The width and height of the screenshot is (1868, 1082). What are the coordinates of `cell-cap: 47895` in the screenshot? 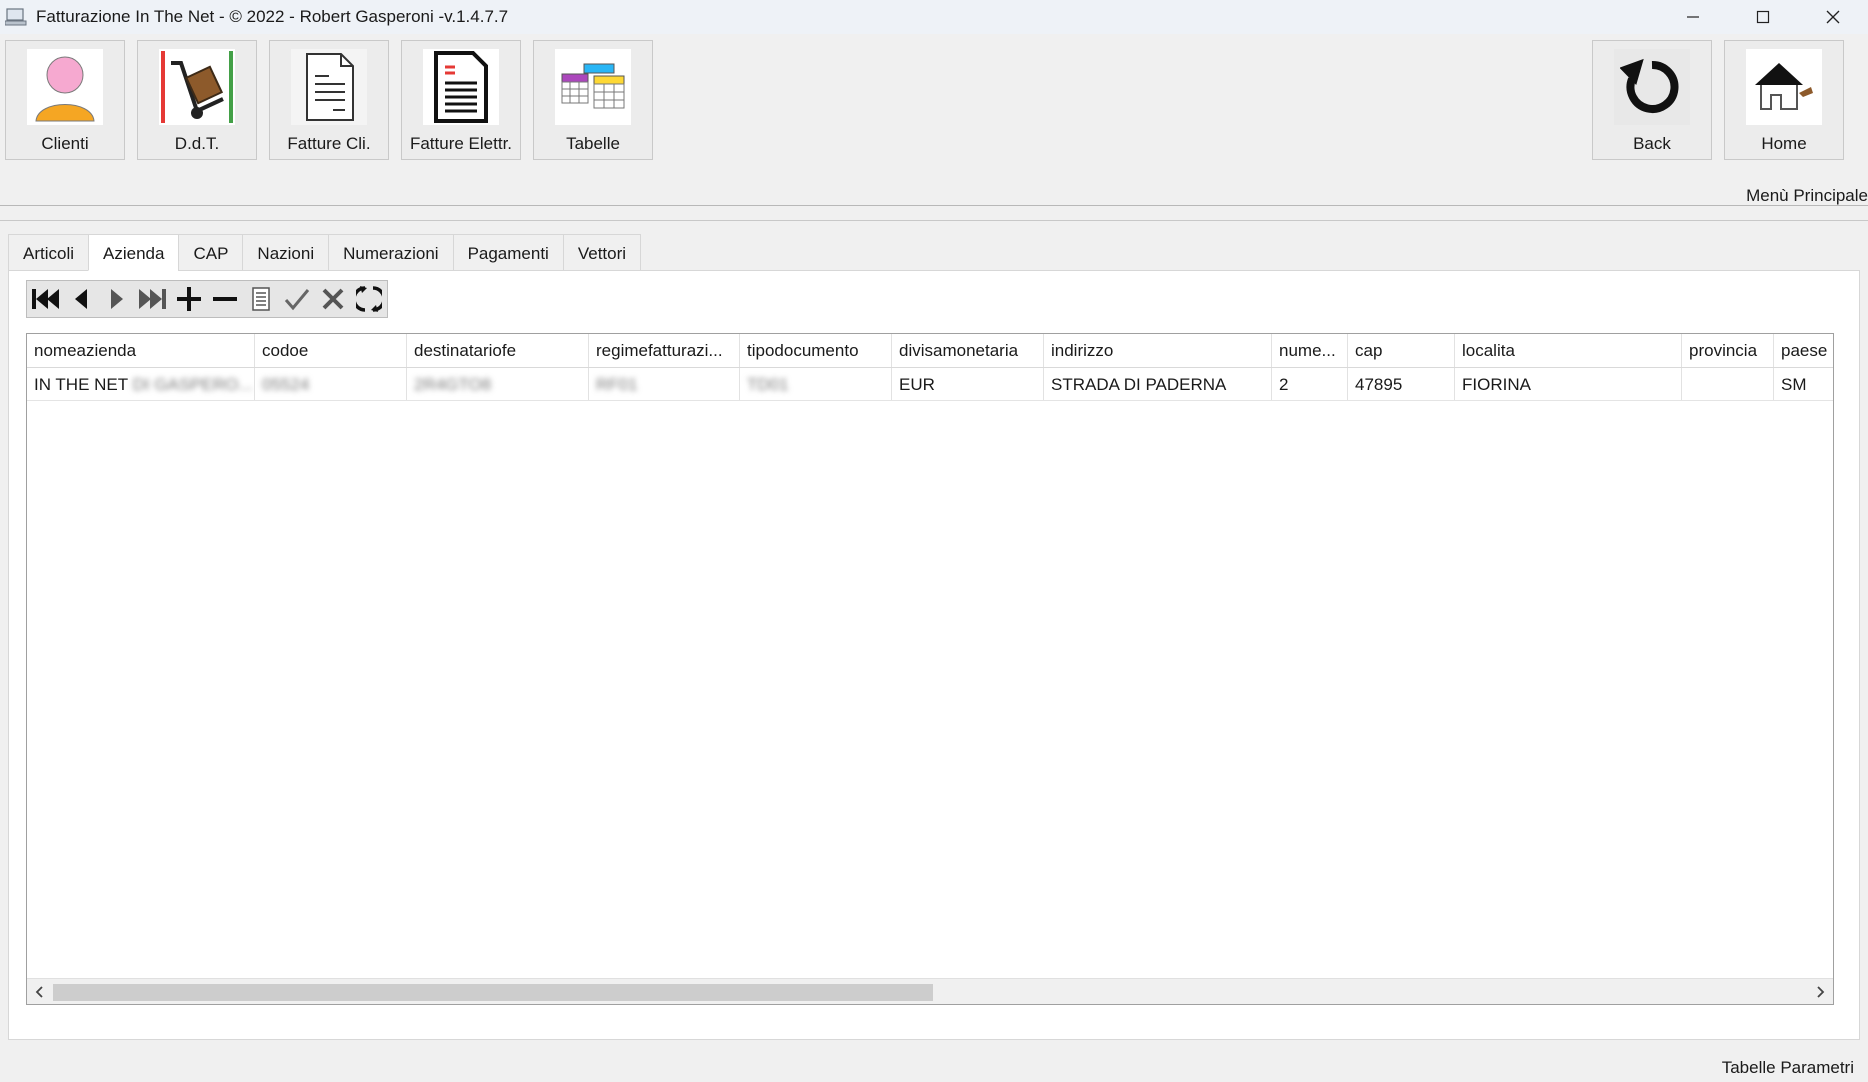 It's located at (1401, 384).